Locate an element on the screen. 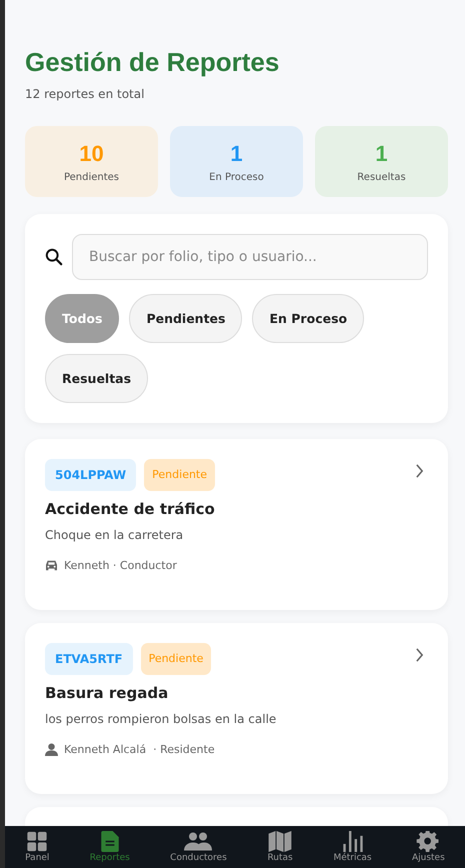  nav-item: Panel is located at coordinates (37, 847).